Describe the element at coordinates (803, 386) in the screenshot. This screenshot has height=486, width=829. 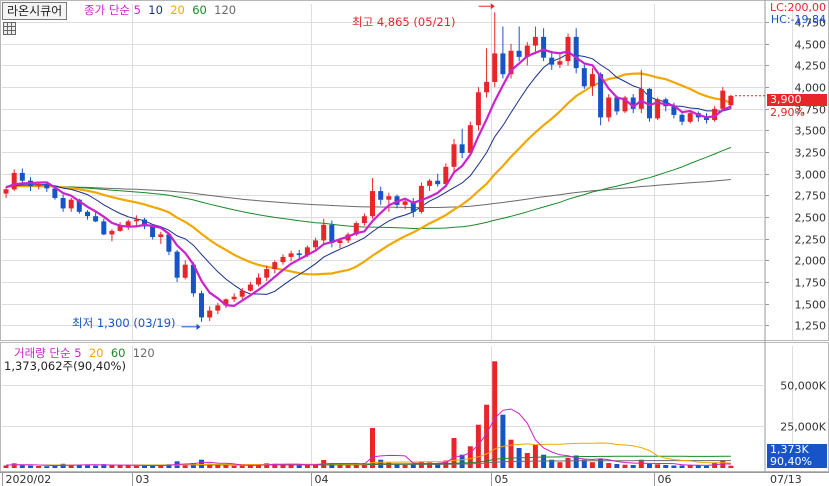
I see `volume-tick-label: 50,000K` at that location.